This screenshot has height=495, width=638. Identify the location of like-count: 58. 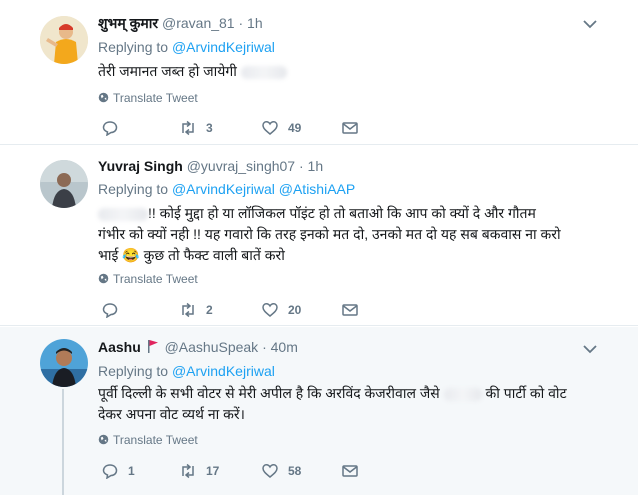
(295, 471).